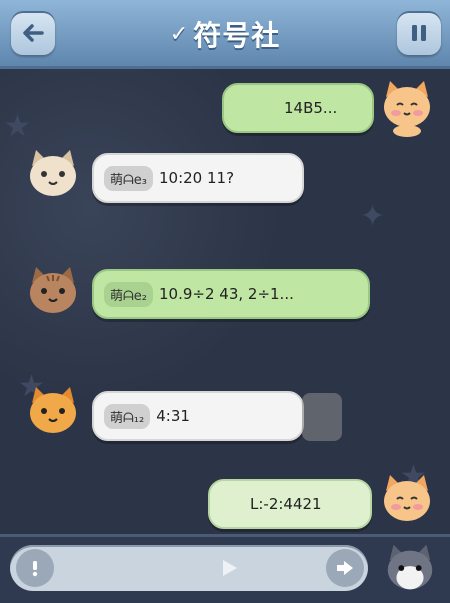  Describe the element at coordinates (198, 416) in the screenshot. I see `chat-bubble-incoming: 萌ᗩ₁₂ 4:31` at that location.